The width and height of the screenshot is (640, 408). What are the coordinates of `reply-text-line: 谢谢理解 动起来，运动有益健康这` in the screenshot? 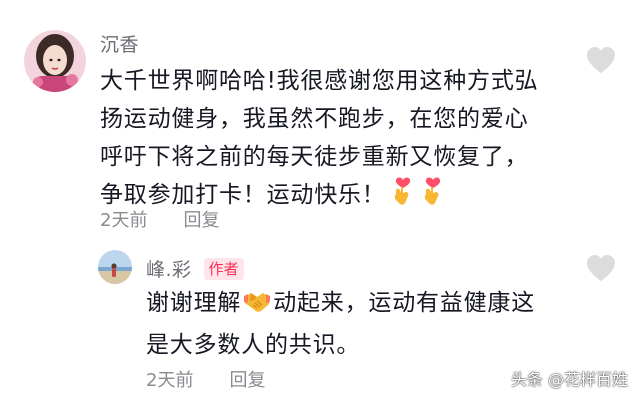 It's located at (340, 305).